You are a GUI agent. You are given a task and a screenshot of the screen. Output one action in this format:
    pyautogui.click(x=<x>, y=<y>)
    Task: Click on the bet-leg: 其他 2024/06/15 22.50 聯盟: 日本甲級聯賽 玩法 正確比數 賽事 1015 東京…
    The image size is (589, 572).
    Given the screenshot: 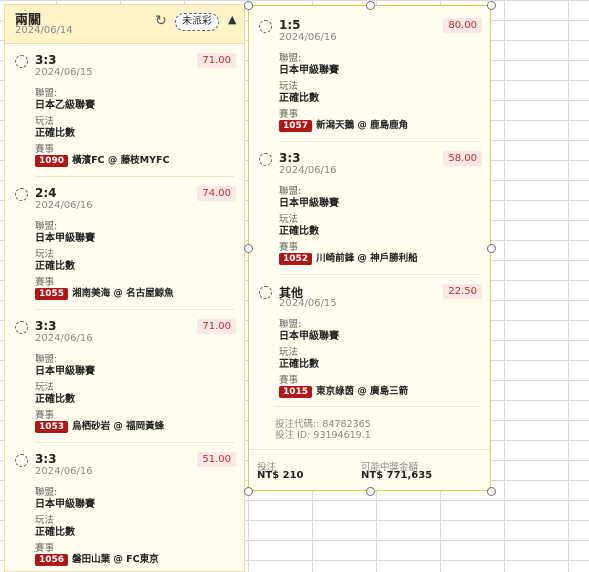 What is the action you would take?
    pyautogui.click(x=369, y=348)
    